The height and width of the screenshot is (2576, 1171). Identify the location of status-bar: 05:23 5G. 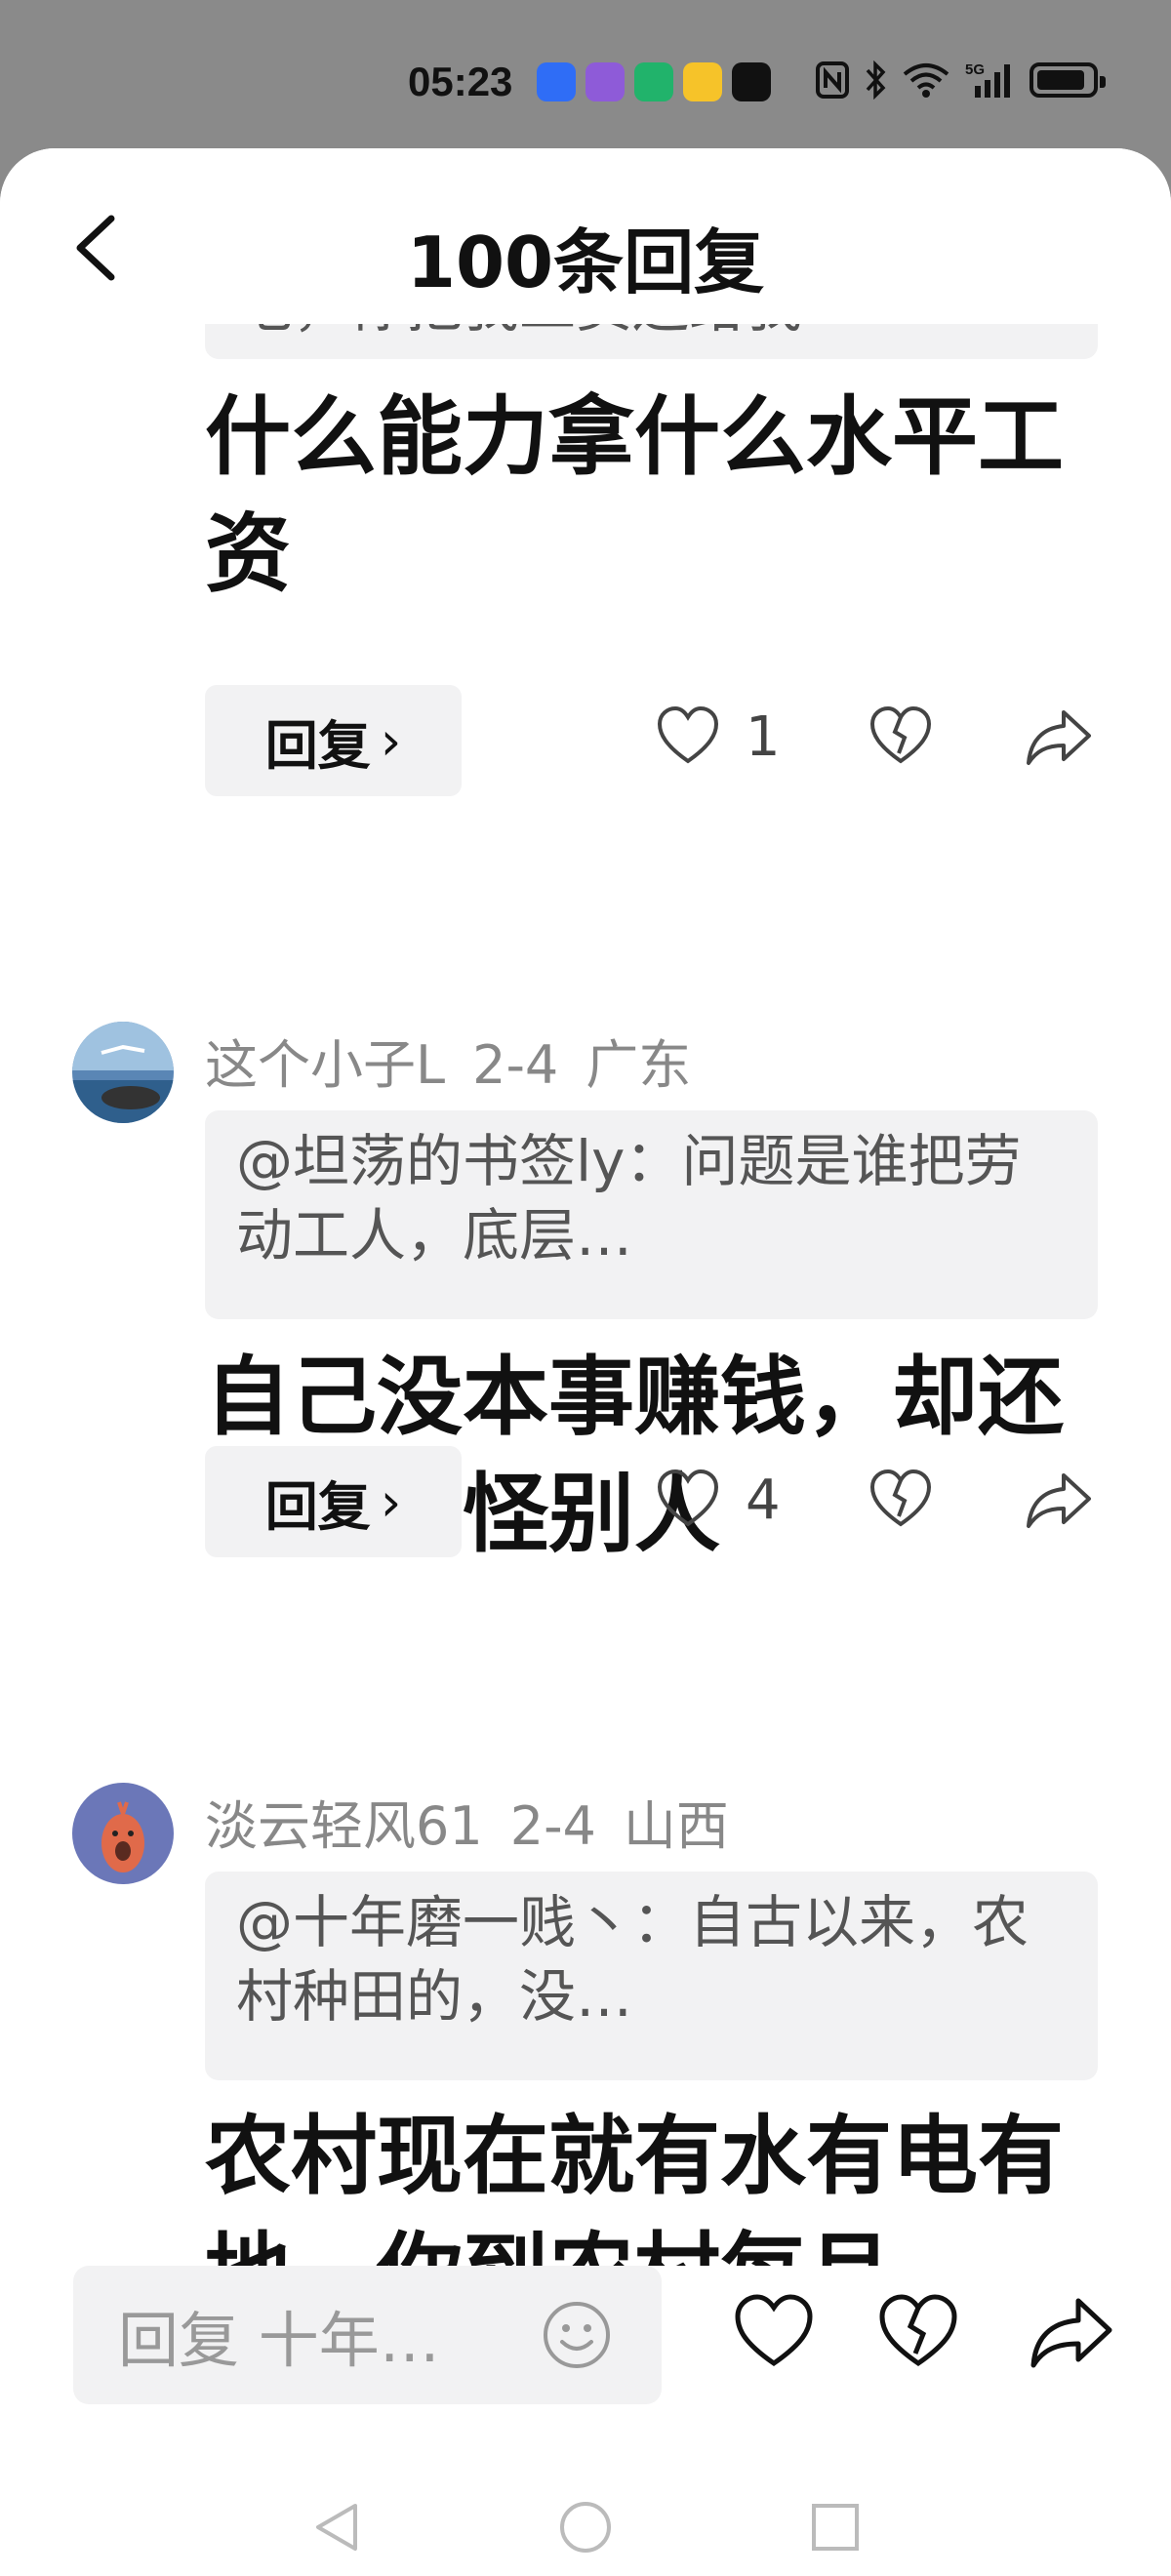
(585, 73).